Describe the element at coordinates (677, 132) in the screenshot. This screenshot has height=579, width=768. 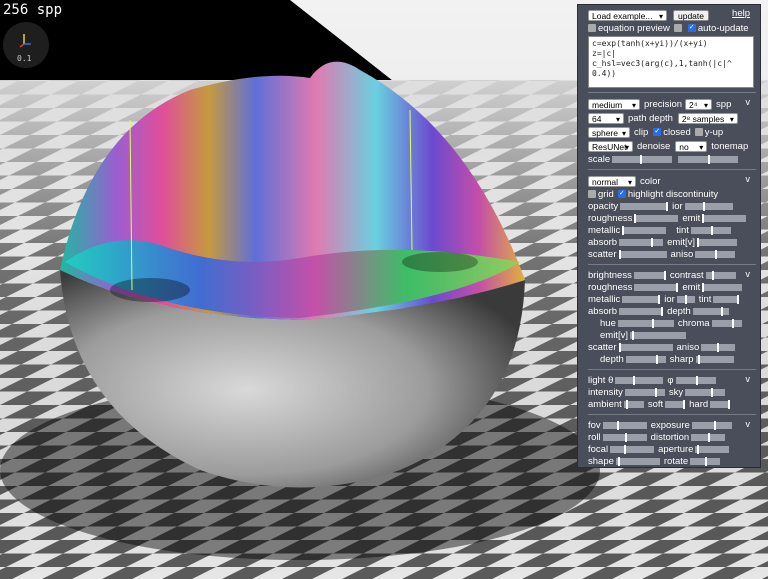
I see `closed-label: closed` at that location.